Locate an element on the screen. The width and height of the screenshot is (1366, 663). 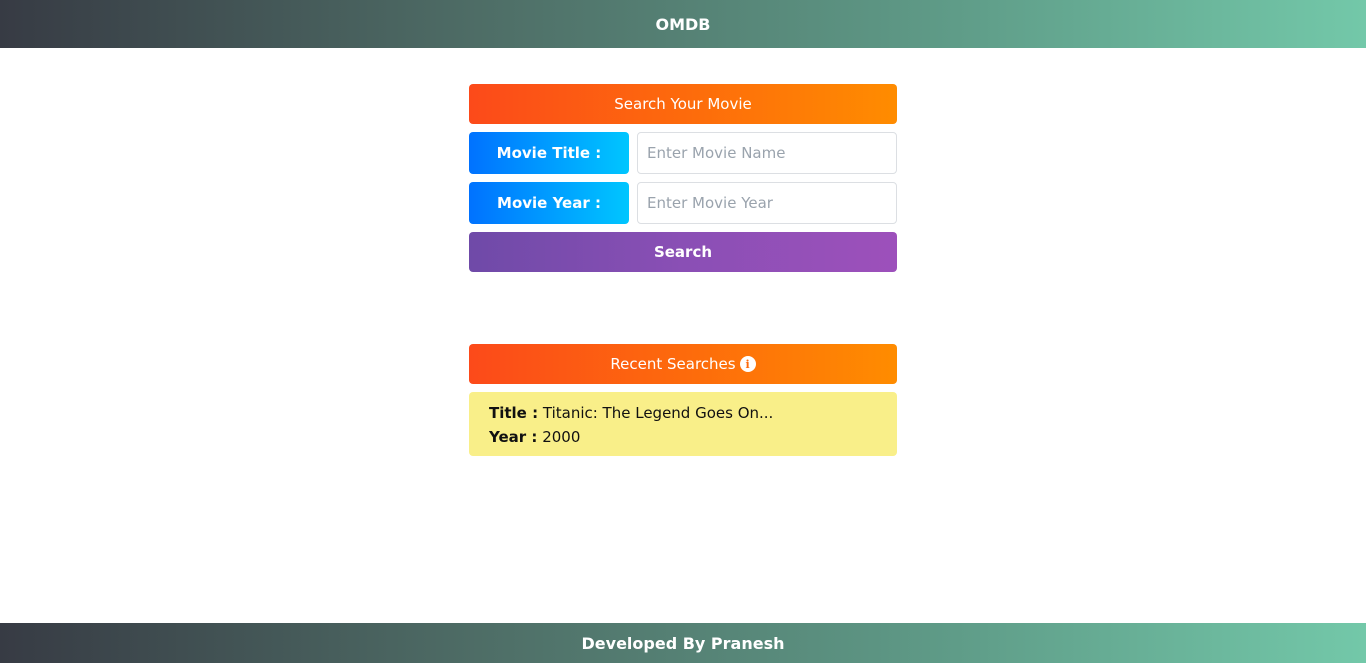
year-row: Movie Year : is located at coordinates (683, 203).